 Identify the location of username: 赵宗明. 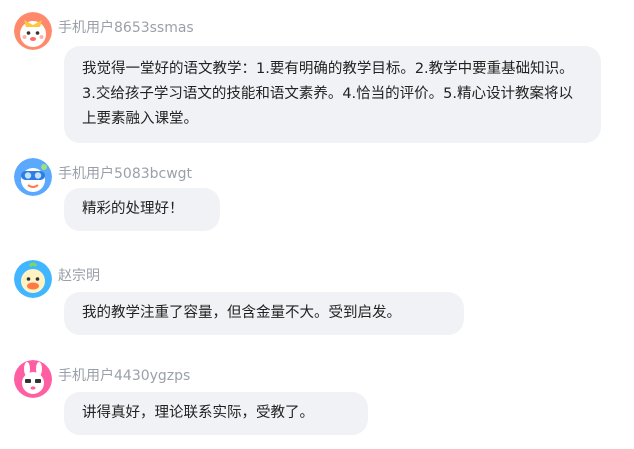
(79, 276).